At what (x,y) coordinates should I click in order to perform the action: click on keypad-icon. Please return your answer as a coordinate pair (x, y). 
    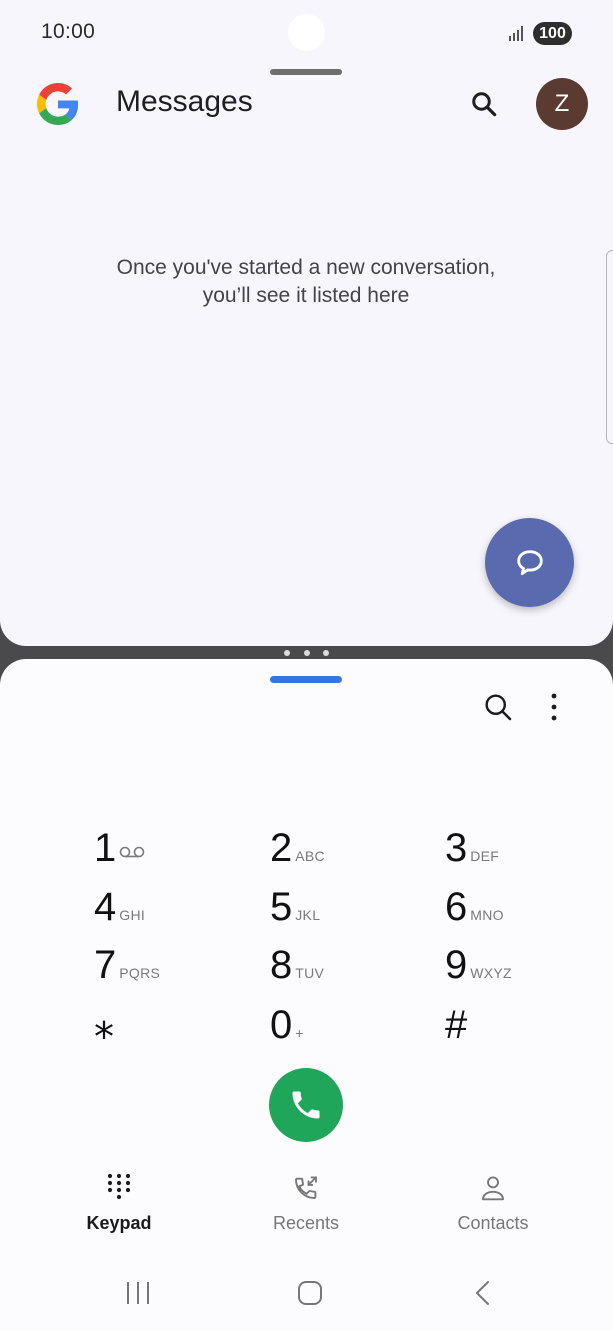
    Looking at the image, I should click on (119, 1188).